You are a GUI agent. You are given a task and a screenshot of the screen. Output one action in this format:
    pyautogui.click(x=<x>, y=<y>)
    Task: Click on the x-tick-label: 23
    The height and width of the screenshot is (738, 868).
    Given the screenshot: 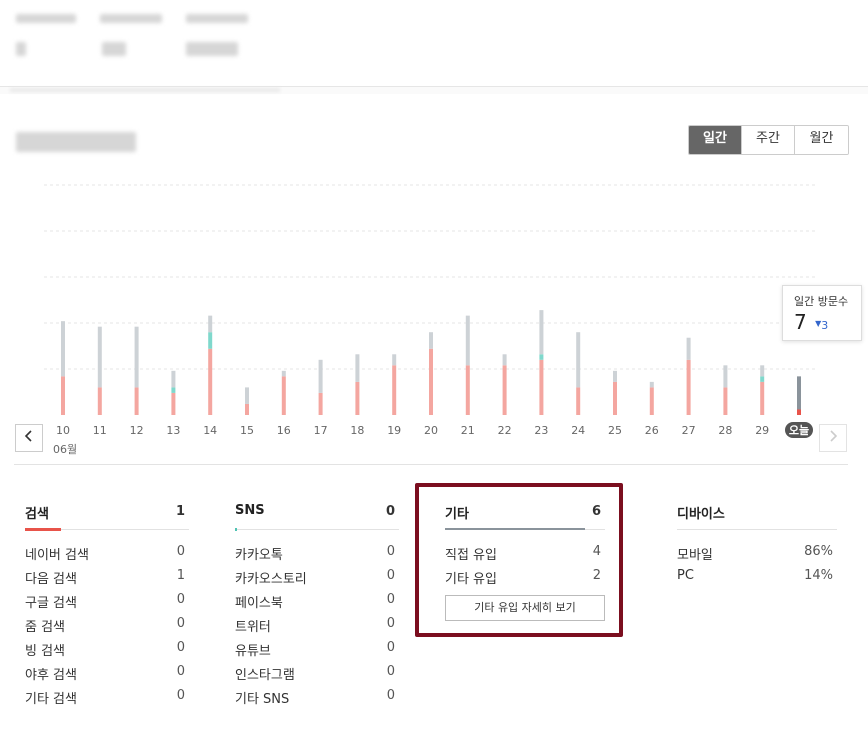 What is the action you would take?
    pyautogui.click(x=541, y=430)
    